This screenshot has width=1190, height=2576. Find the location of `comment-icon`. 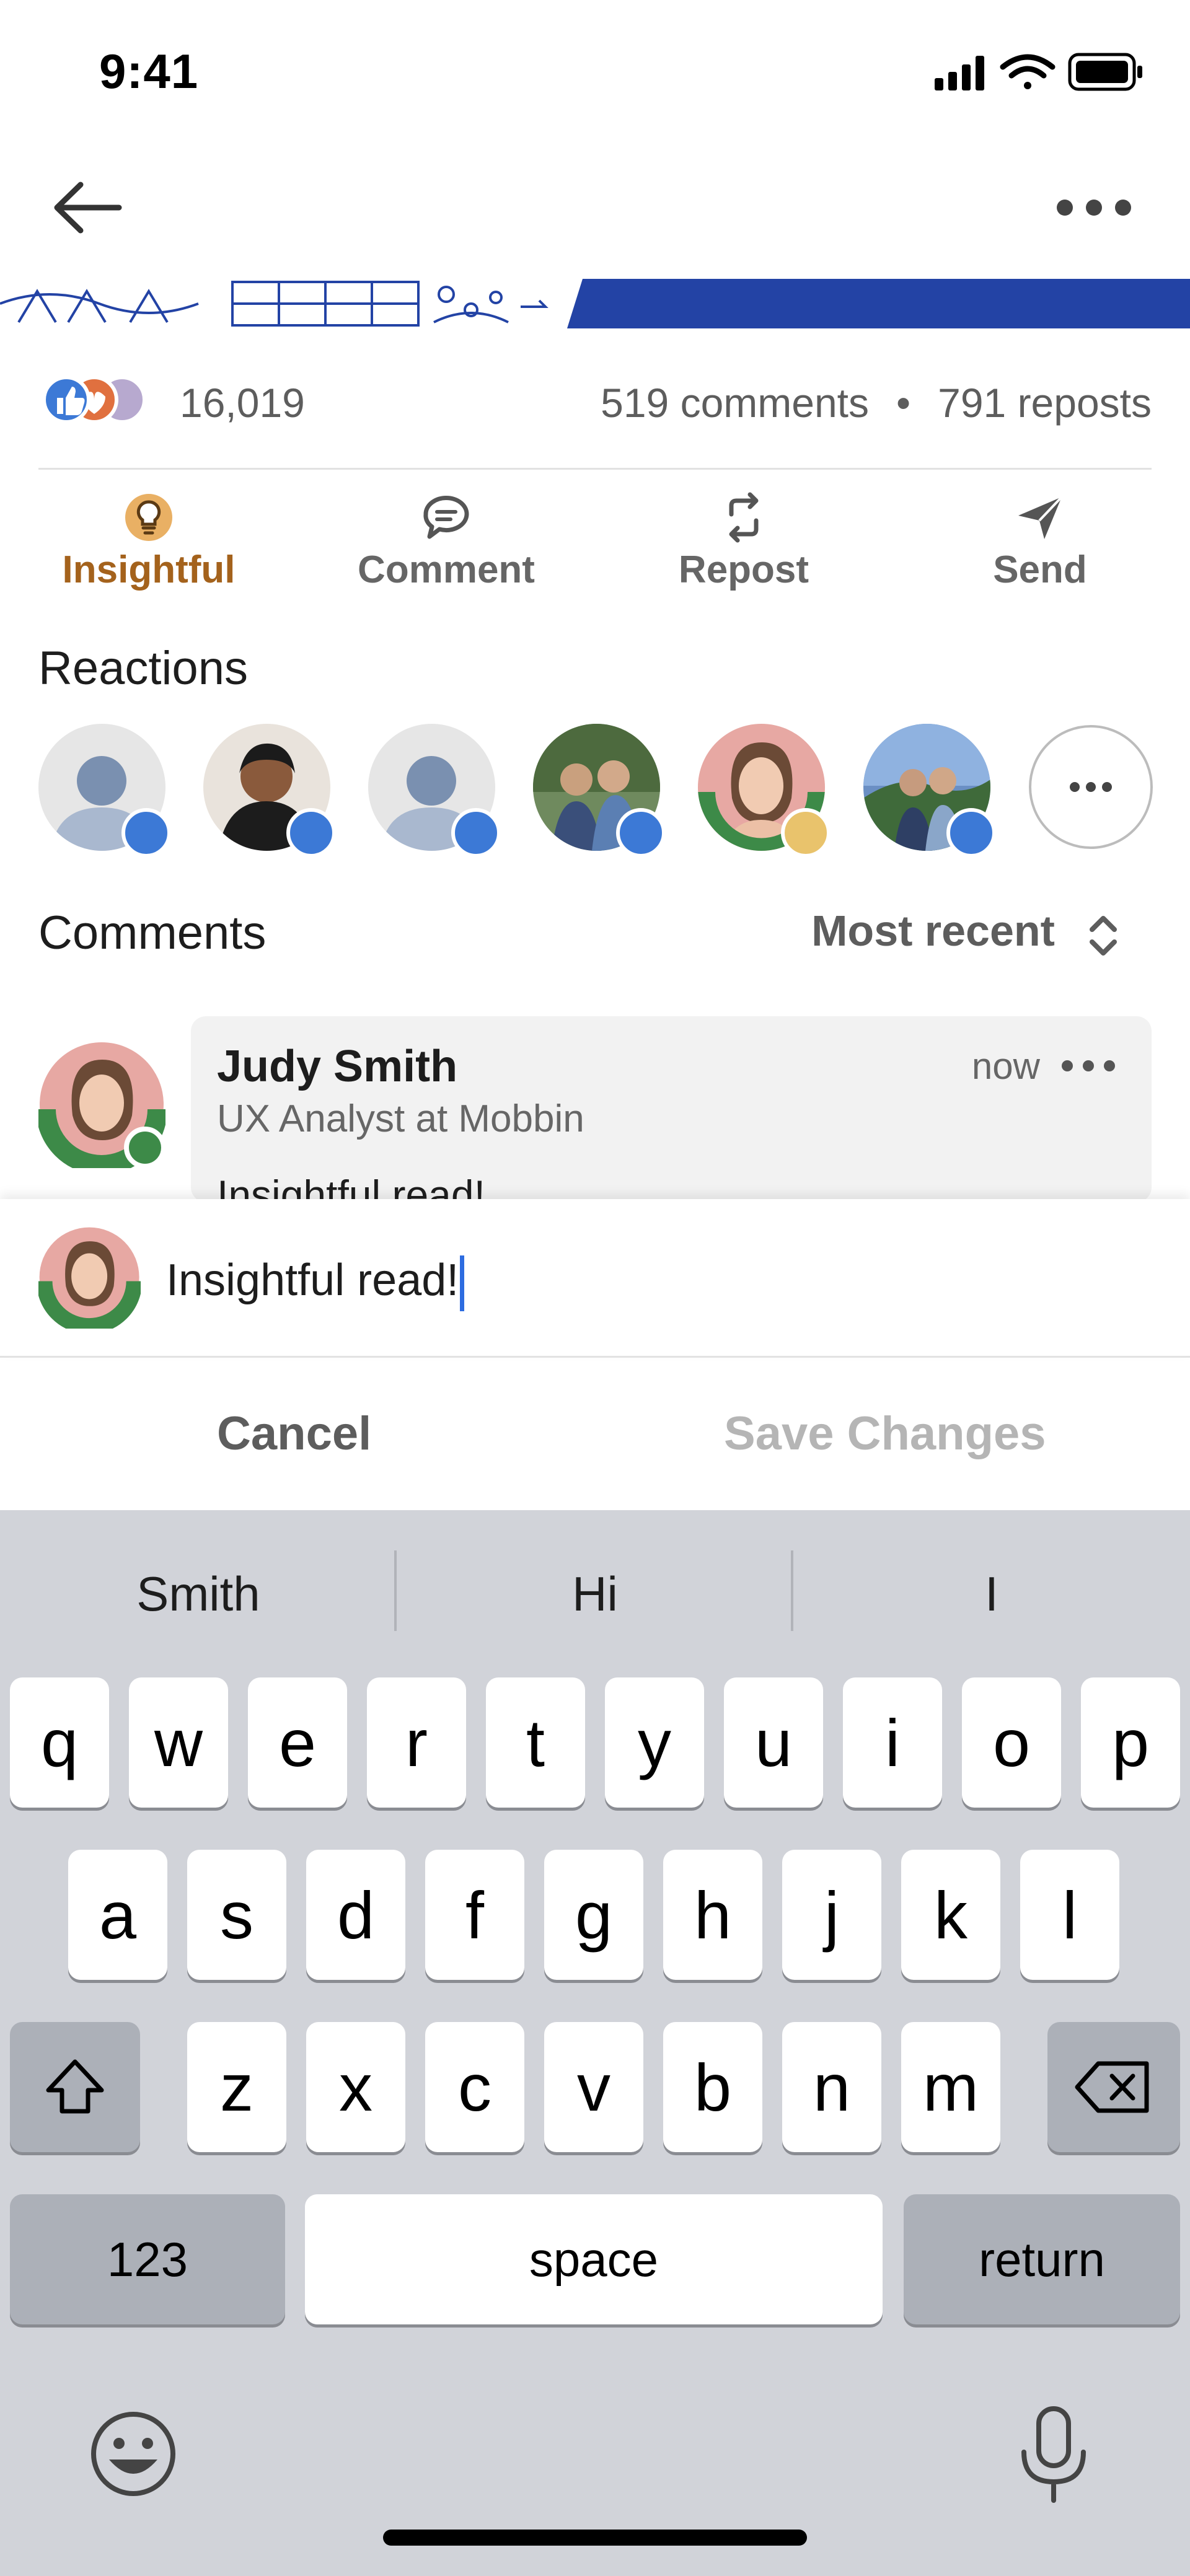

comment-icon is located at coordinates (446, 517).